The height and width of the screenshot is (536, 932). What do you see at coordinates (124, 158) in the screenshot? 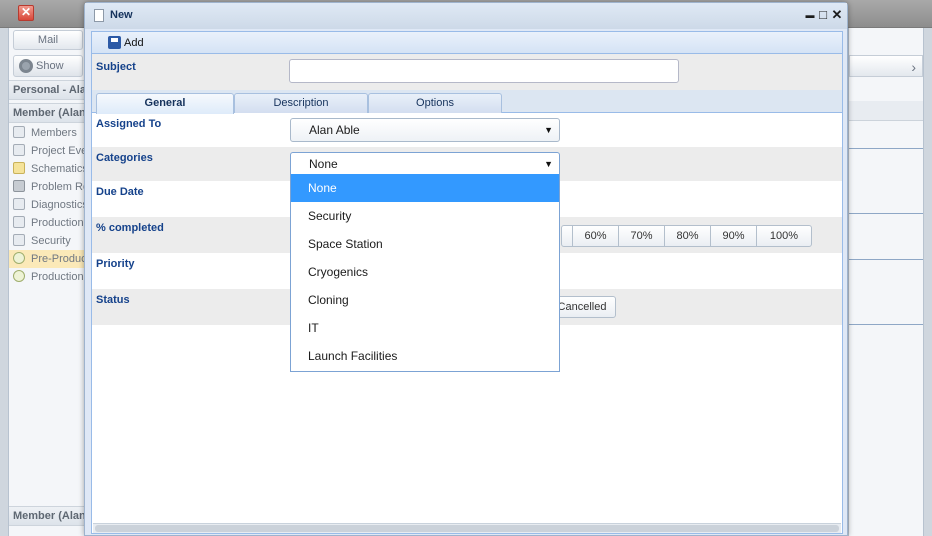
I see `categories-label: Categories` at bounding box center [124, 158].